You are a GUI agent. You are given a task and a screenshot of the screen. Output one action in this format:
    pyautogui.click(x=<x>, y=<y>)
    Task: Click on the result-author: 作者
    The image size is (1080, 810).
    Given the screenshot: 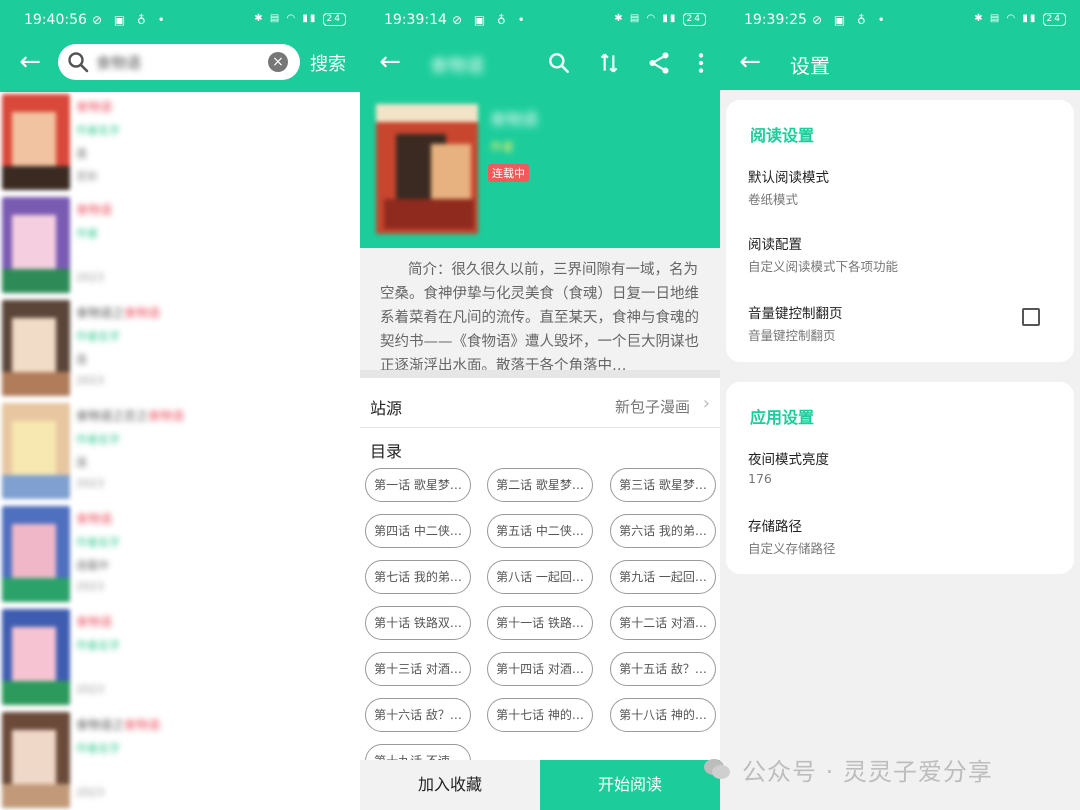 What is the action you would take?
    pyautogui.click(x=87, y=233)
    